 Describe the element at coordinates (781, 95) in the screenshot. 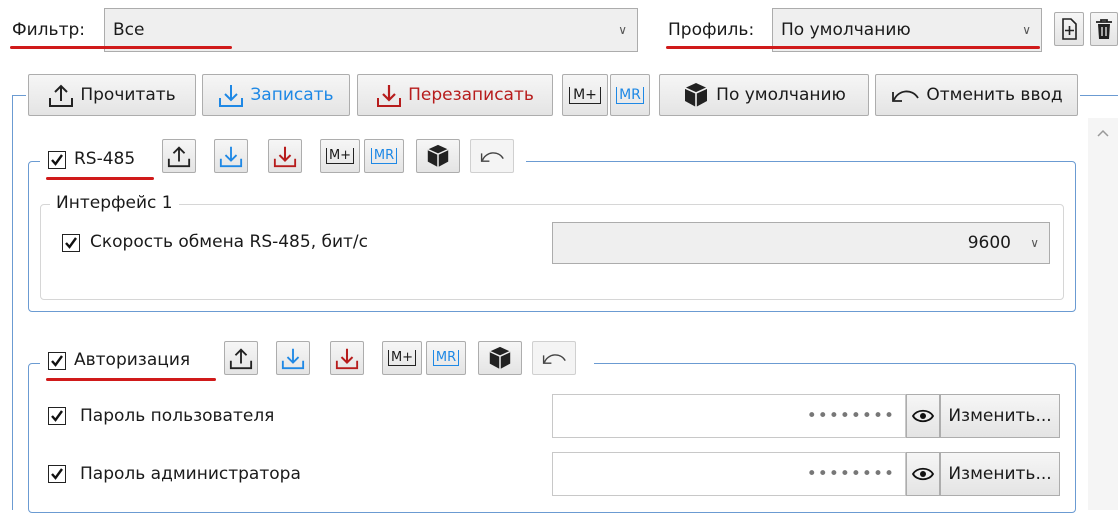

I see `defaults-label: По умолчанию` at that location.